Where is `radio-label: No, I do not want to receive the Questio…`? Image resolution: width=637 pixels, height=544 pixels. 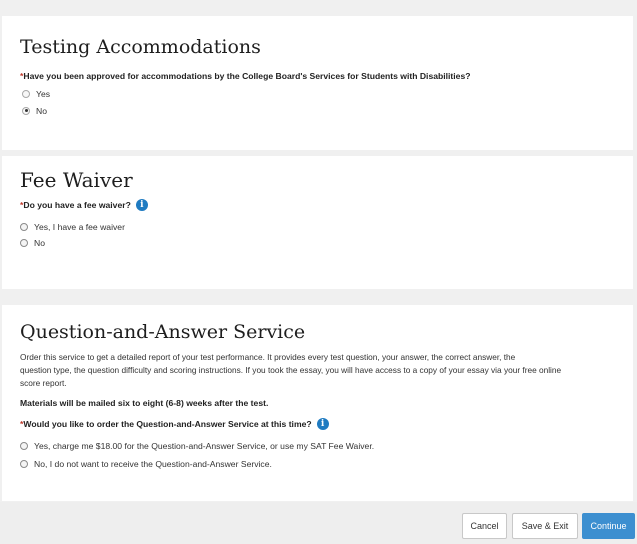 radio-label: No, I do not want to receive the Questio… is located at coordinates (153, 463).